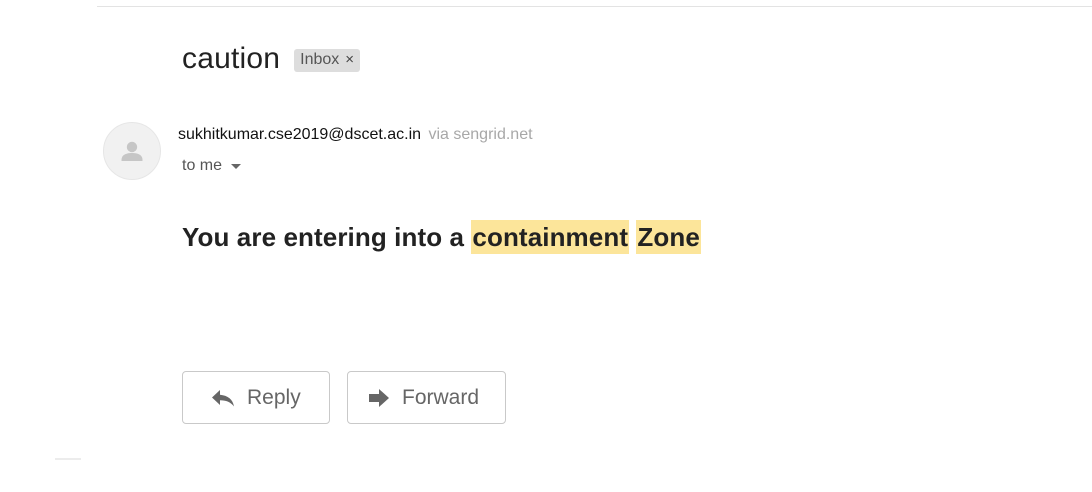 This screenshot has height=492, width=1092. I want to click on top-divider, so click(594, 6).